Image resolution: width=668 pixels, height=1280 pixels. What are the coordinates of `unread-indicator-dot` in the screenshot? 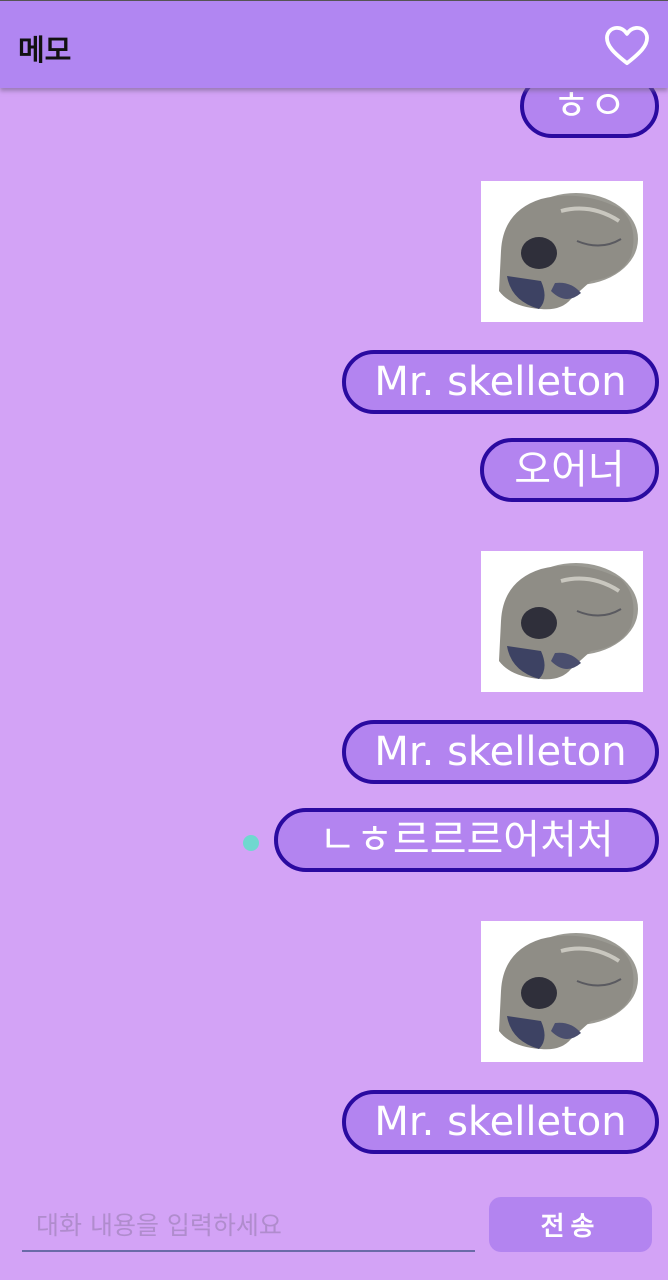 It's located at (251, 843).